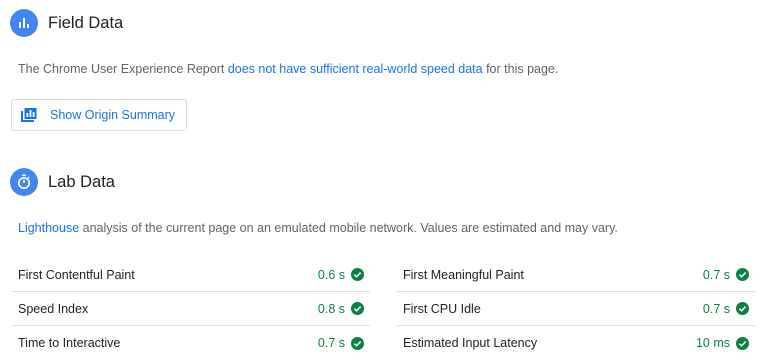 The width and height of the screenshot is (768, 360). Describe the element at coordinates (331, 274) in the screenshot. I see `metric-value: 0.6 s` at that location.